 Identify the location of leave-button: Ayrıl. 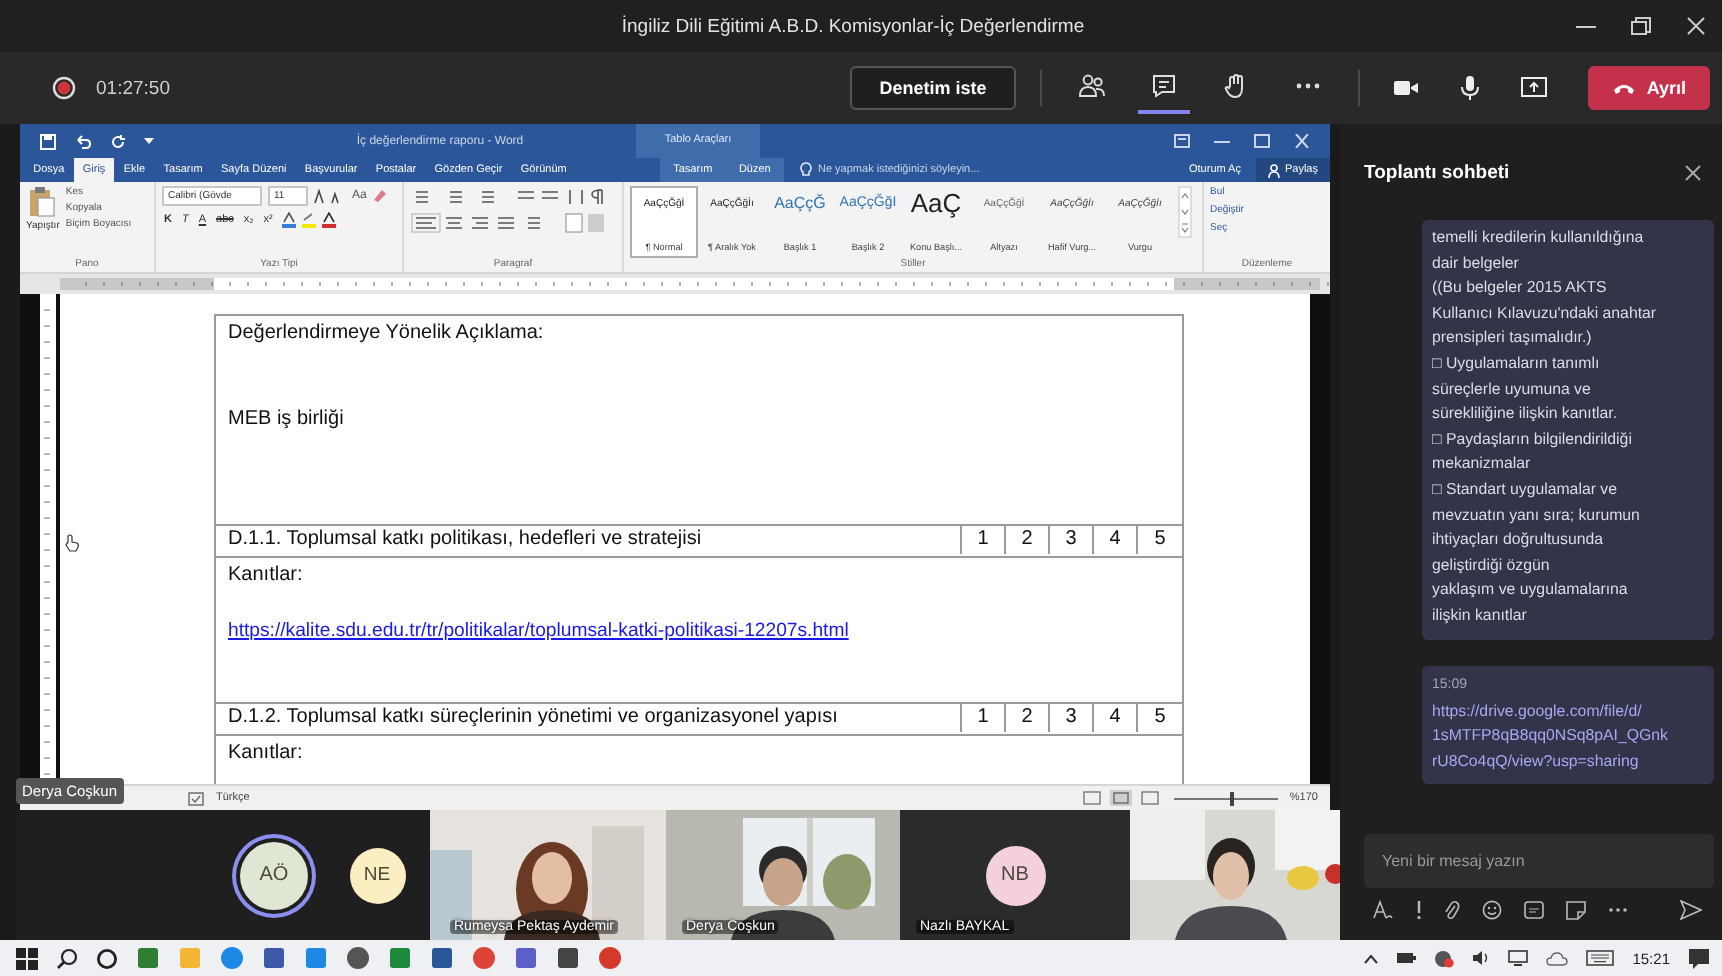
(1649, 88).